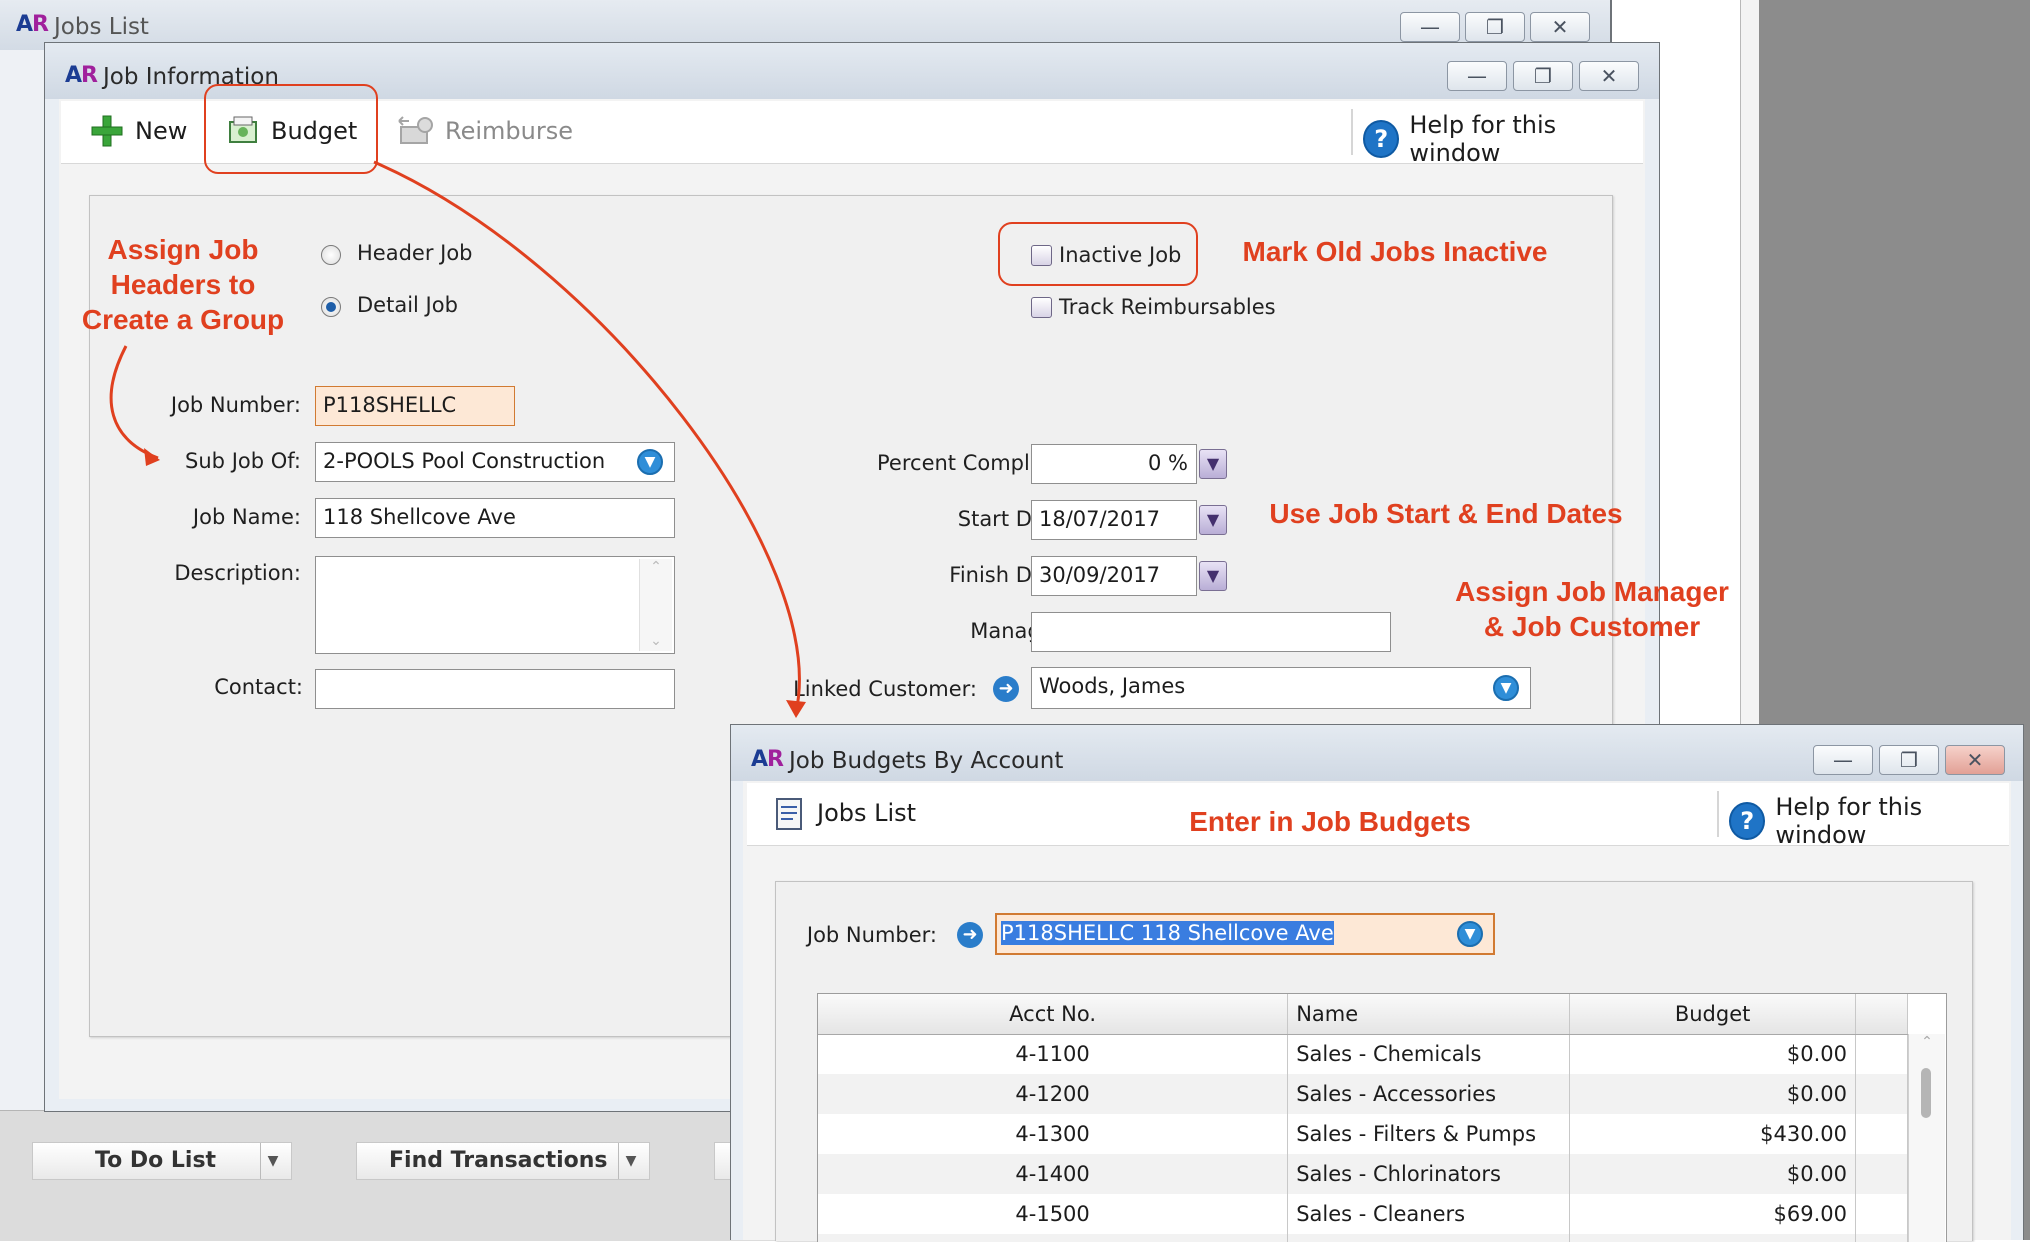 The width and height of the screenshot is (2030, 1242). I want to click on arrowhead, so click(796, 709).